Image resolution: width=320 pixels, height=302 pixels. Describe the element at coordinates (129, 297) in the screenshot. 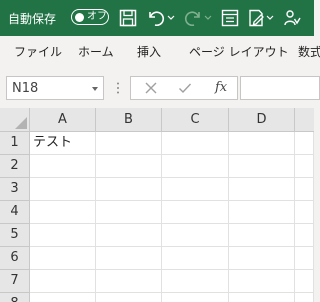

I see `cell-b8` at that location.